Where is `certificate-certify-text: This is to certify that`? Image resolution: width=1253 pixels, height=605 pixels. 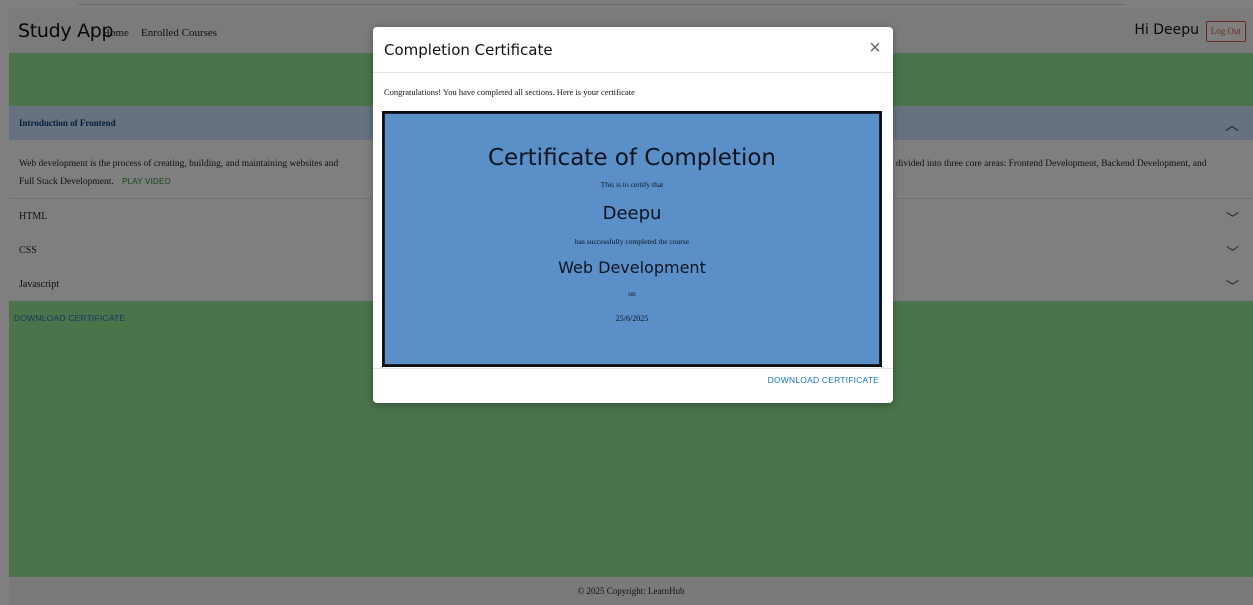 certificate-certify-text: This is to certify that is located at coordinates (632, 184).